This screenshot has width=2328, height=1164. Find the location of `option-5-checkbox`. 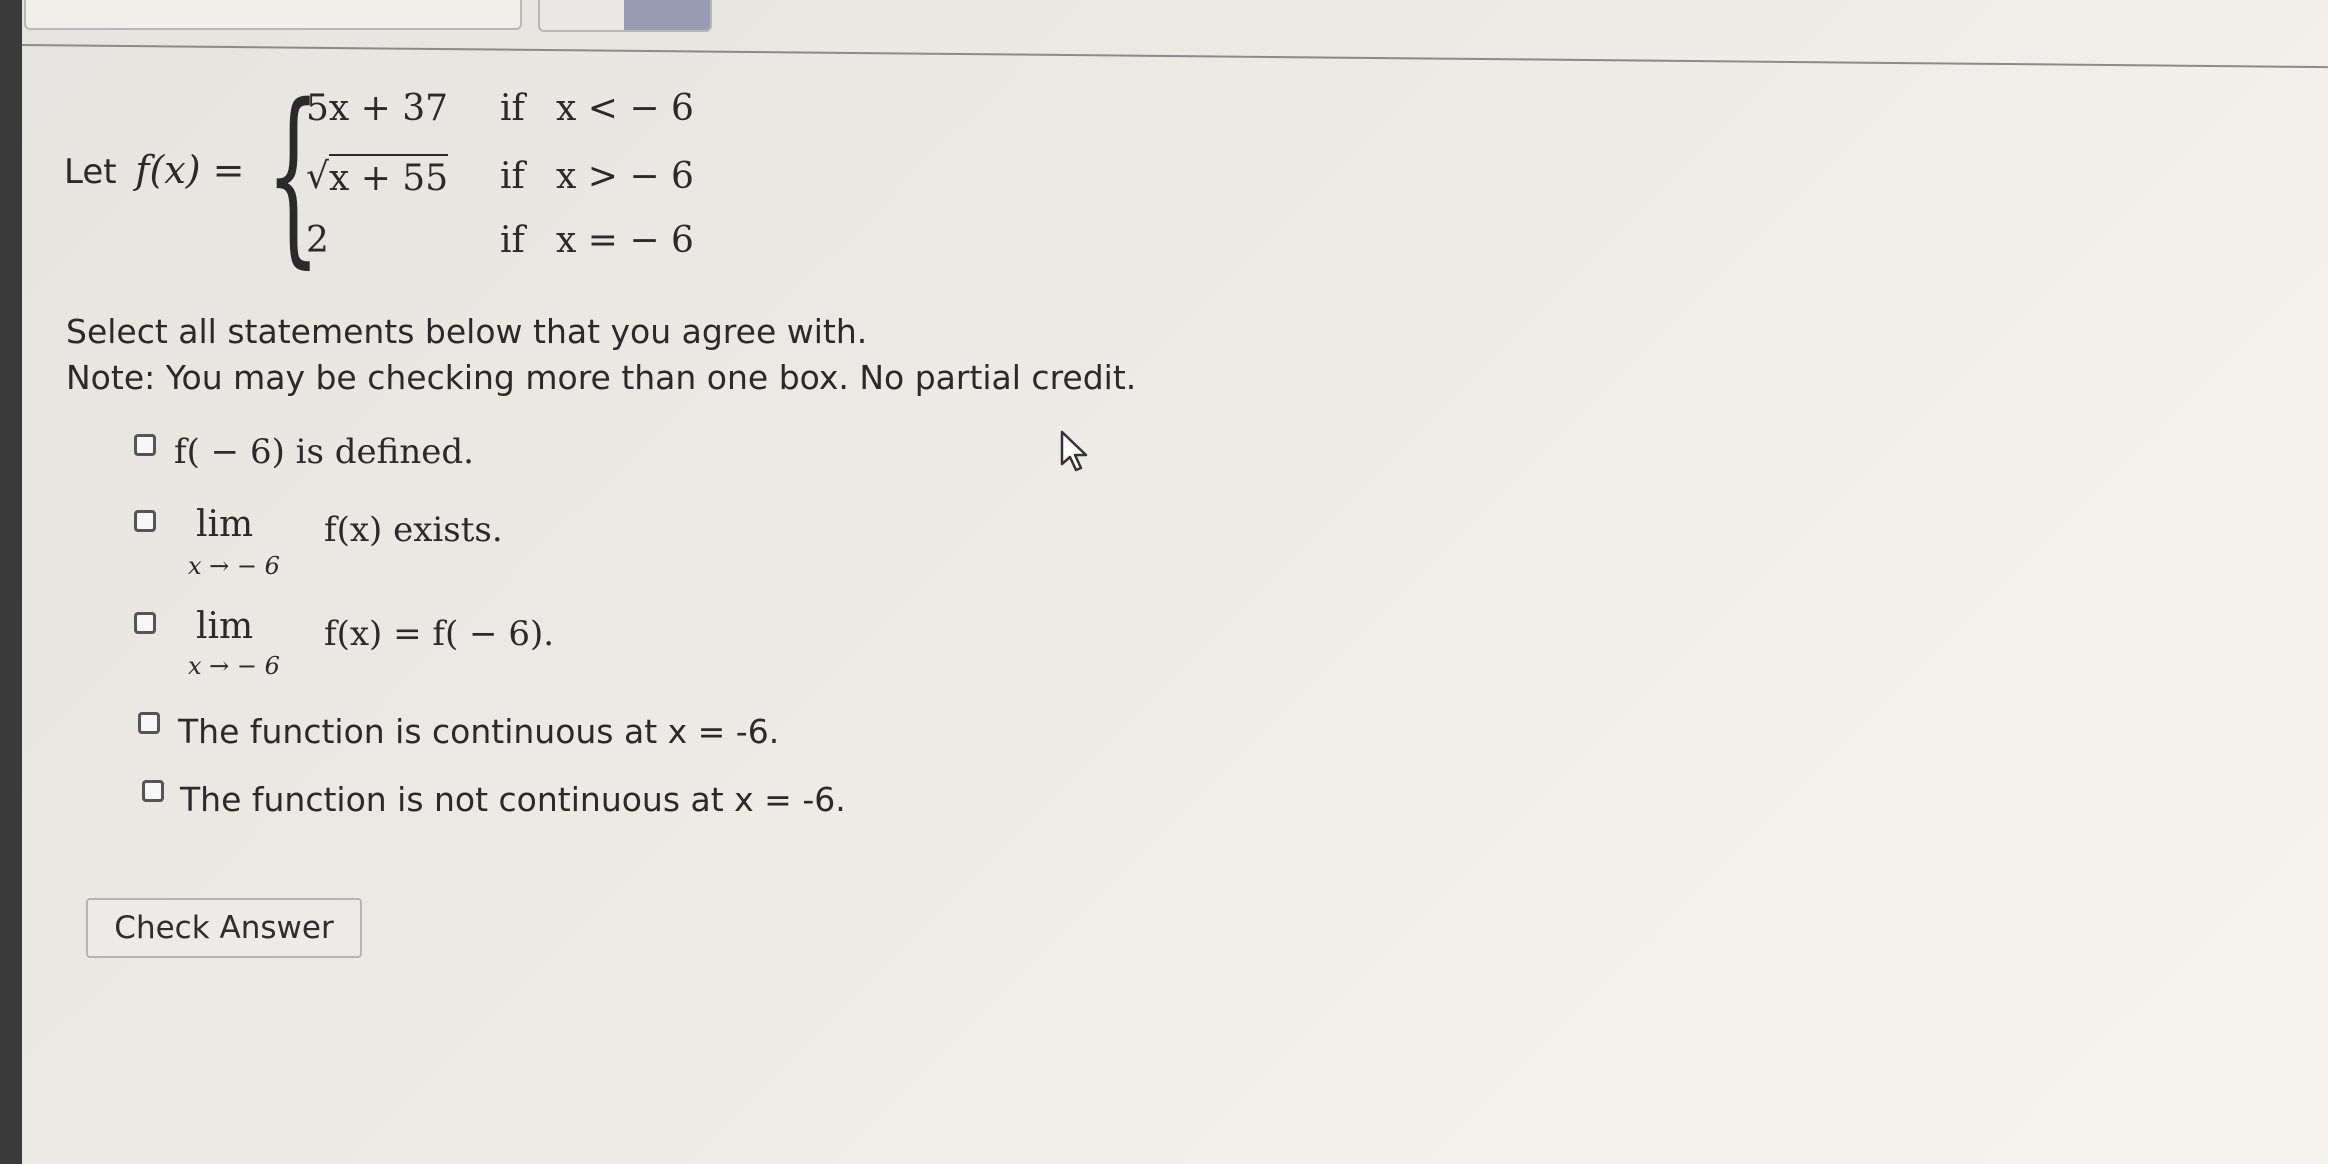

option-5-checkbox is located at coordinates (153, 791).